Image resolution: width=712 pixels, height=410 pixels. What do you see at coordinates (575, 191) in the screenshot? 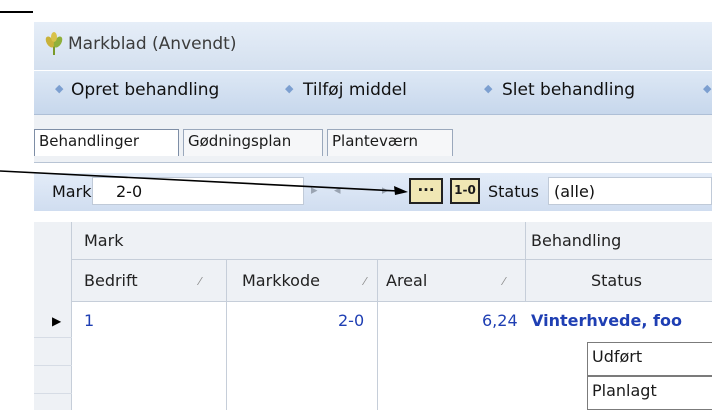
I see `status-value: (alle)` at bounding box center [575, 191].